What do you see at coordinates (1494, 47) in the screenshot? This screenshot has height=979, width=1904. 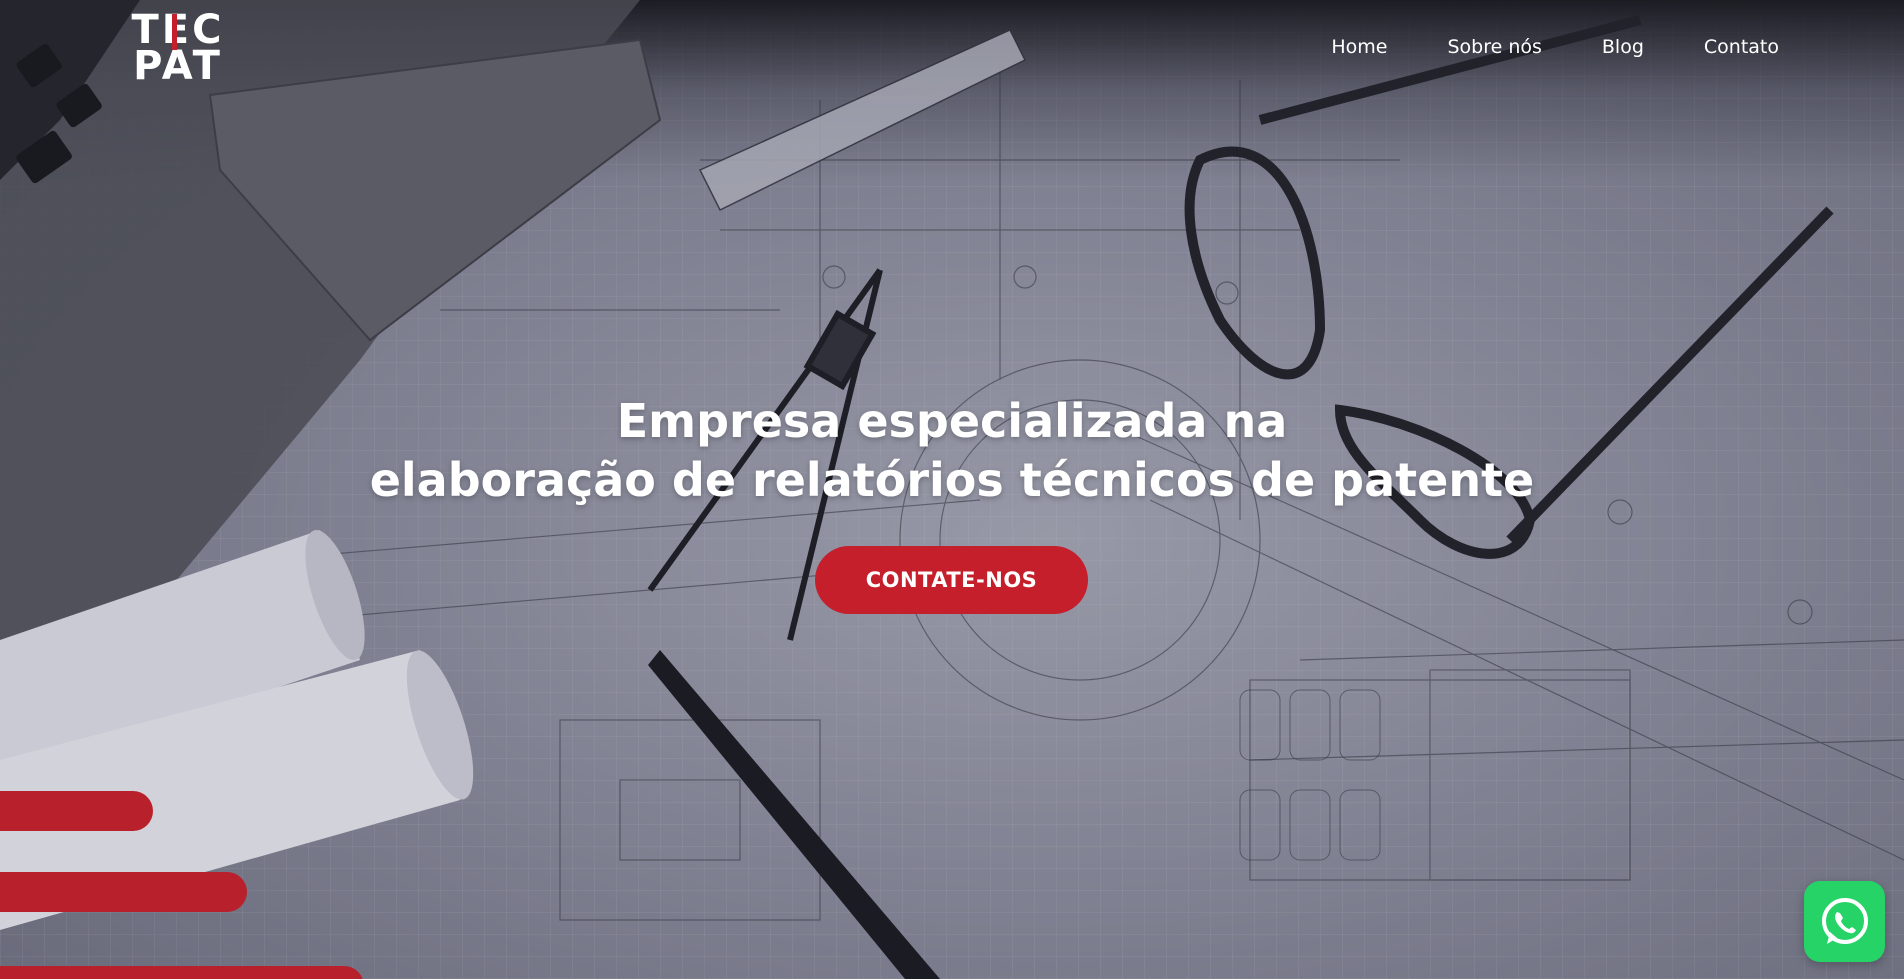 I see `nav-sobre-nos: Sobre nós` at bounding box center [1494, 47].